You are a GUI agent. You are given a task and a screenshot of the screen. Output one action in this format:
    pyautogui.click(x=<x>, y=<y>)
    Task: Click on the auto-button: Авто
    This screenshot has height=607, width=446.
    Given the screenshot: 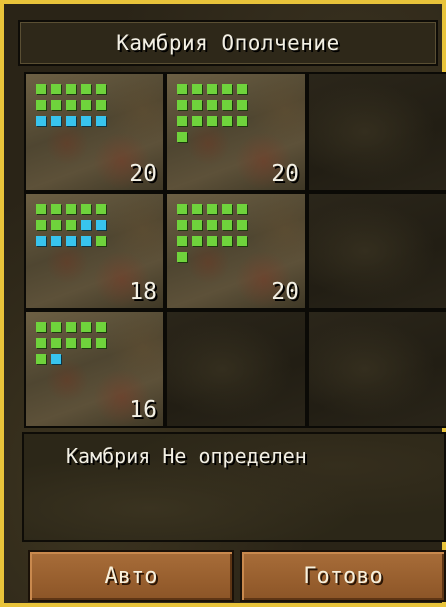 What is the action you would take?
    pyautogui.click(x=131, y=576)
    